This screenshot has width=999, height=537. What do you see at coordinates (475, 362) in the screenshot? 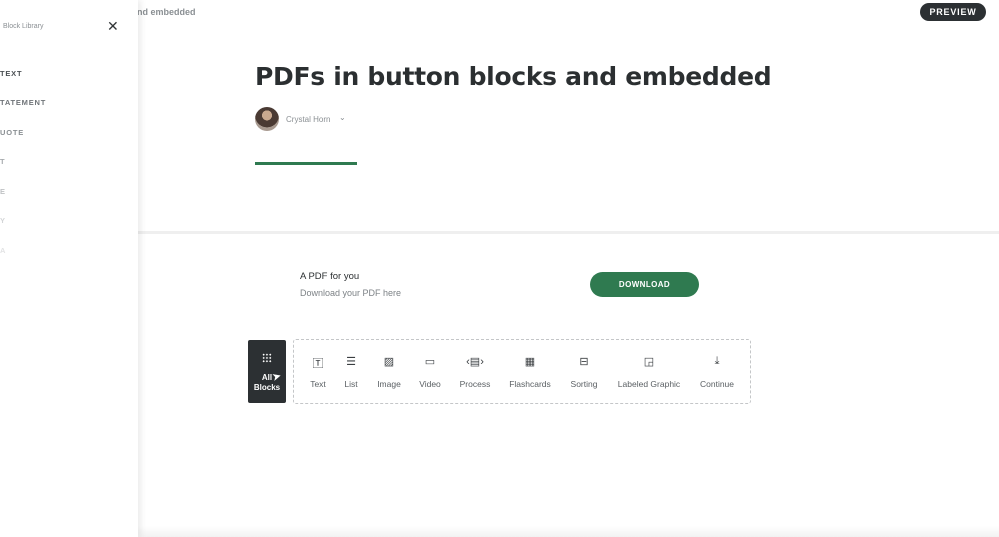
I see `process-icon: ‹▤›` at bounding box center [475, 362].